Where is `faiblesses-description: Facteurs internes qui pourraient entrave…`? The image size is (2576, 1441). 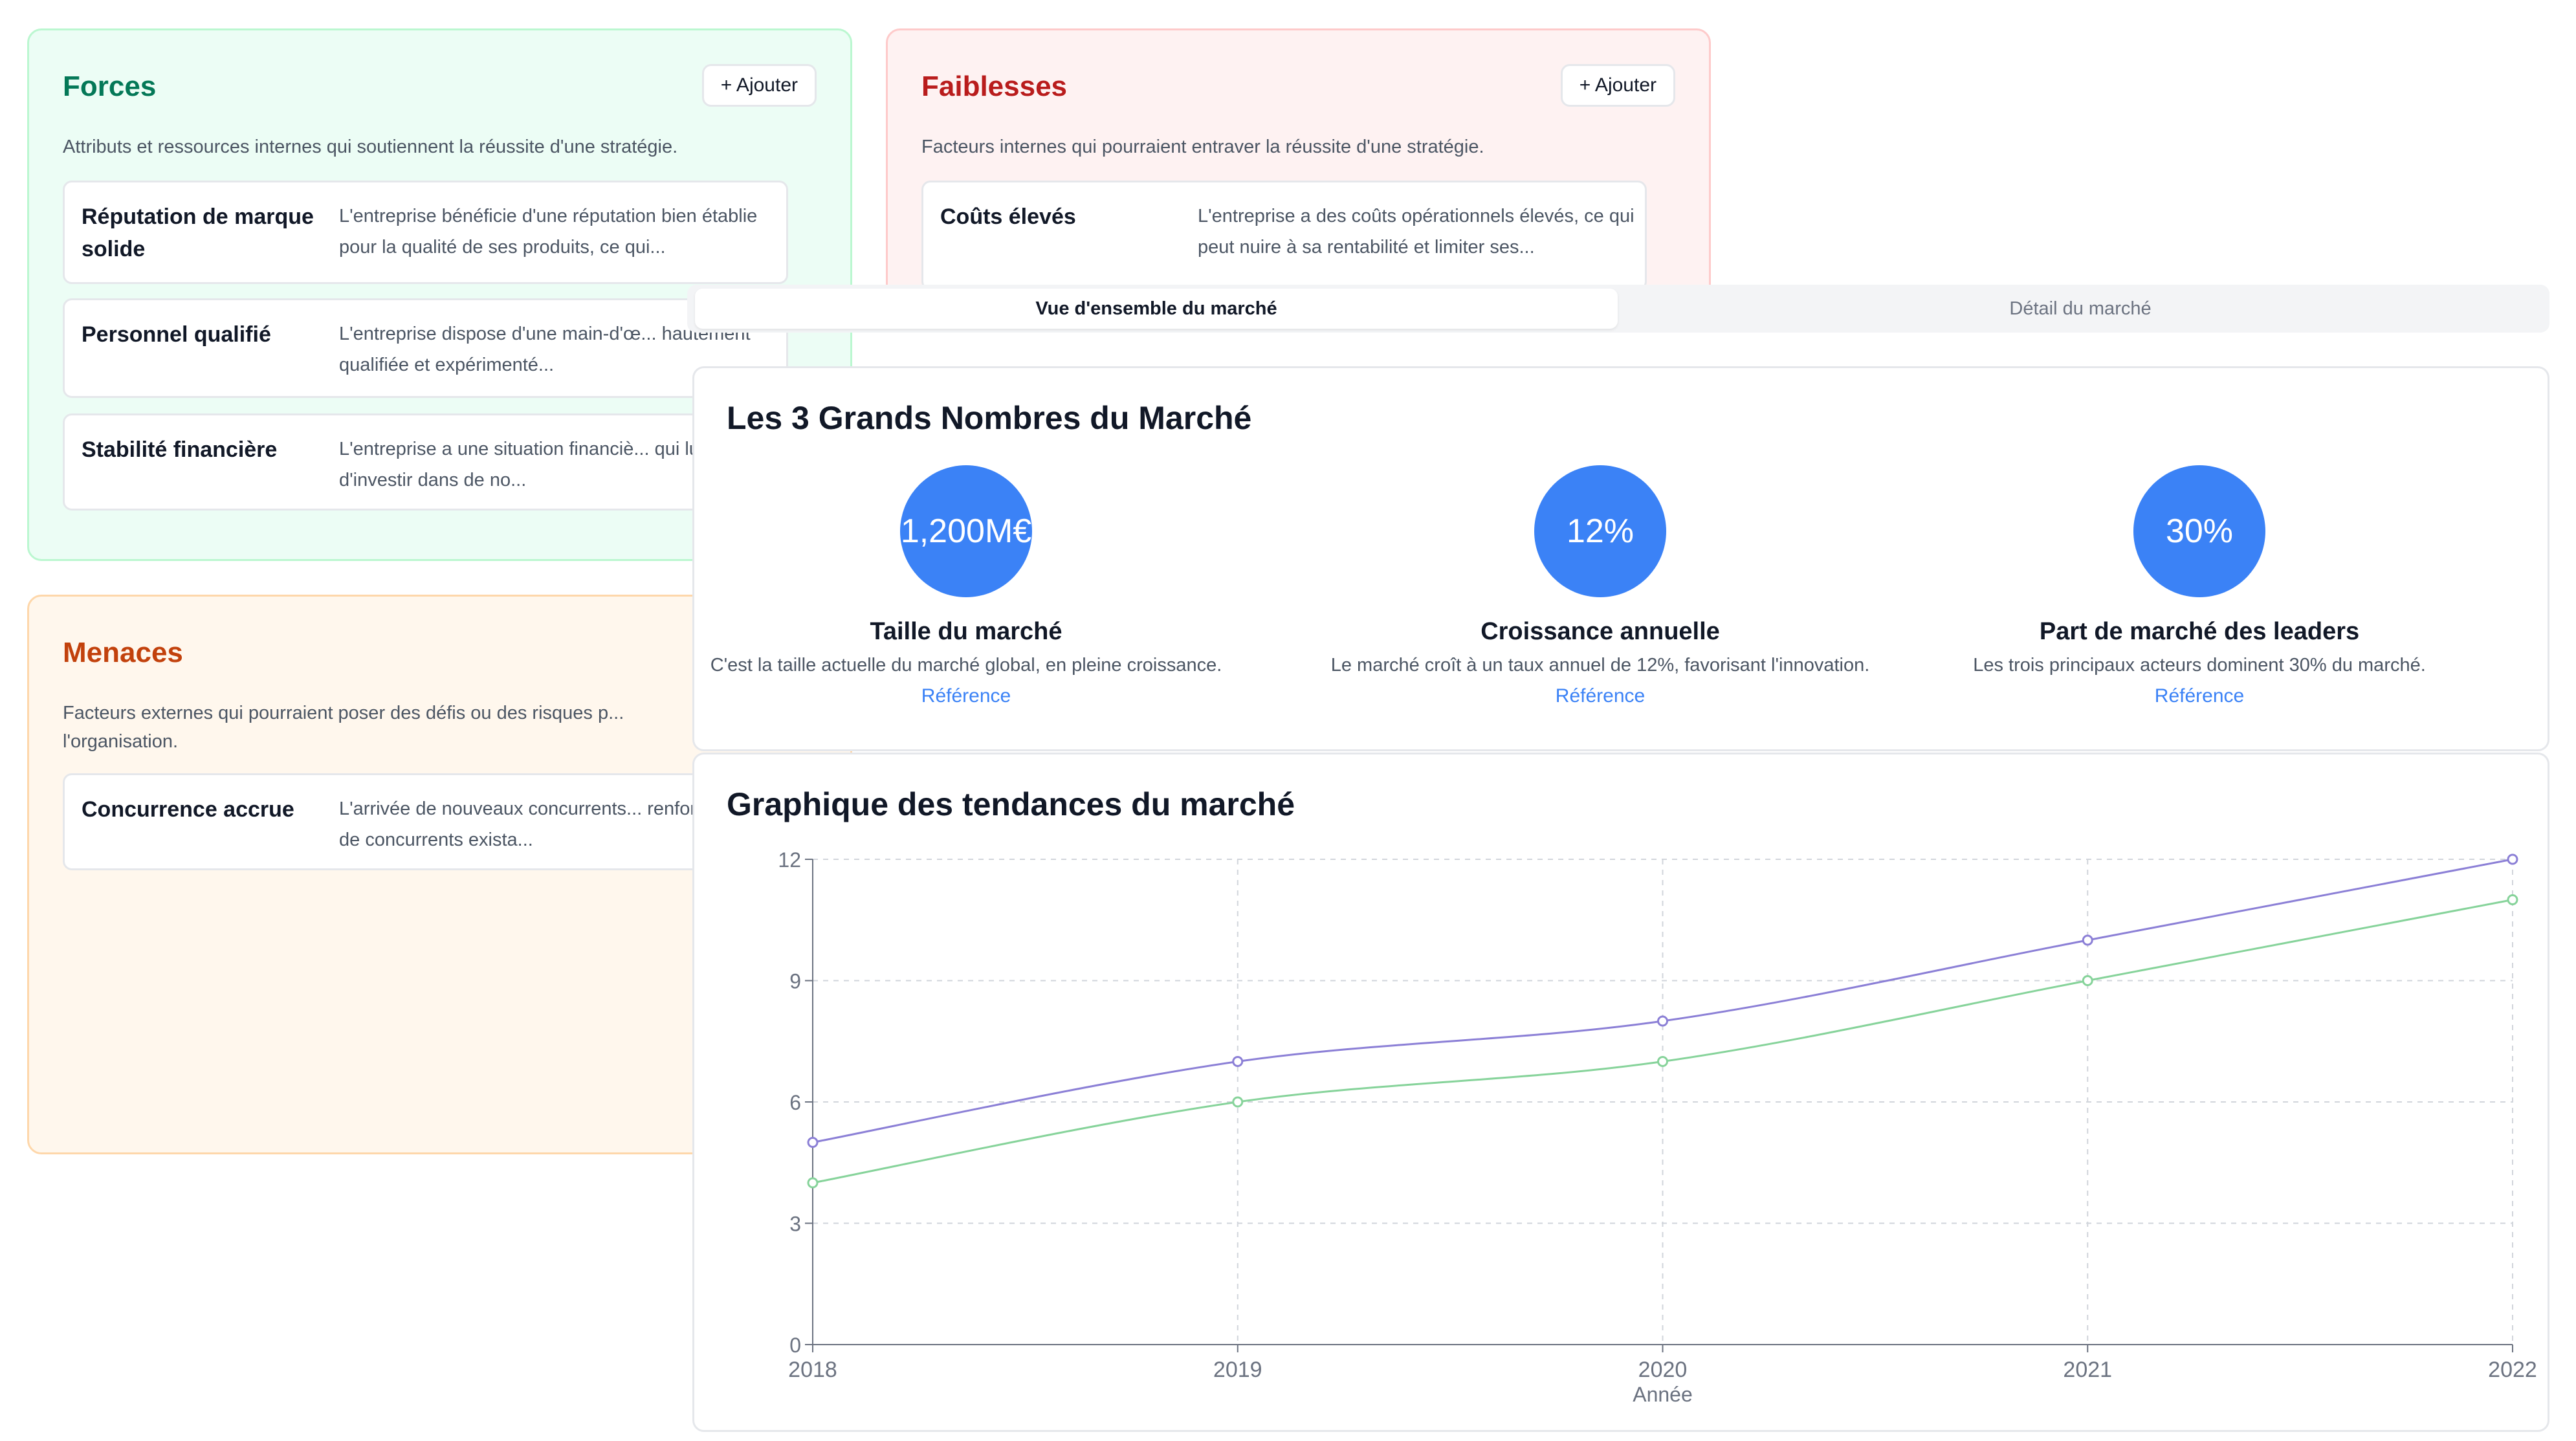
faiblesses-description: Facteurs internes qui pourraient entrave… is located at coordinates (1202, 147).